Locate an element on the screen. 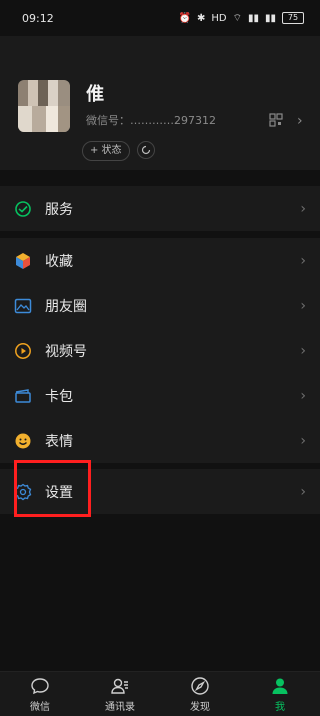 The height and width of the screenshot is (716, 320). menu-label-services: 服务 is located at coordinates (59, 209).